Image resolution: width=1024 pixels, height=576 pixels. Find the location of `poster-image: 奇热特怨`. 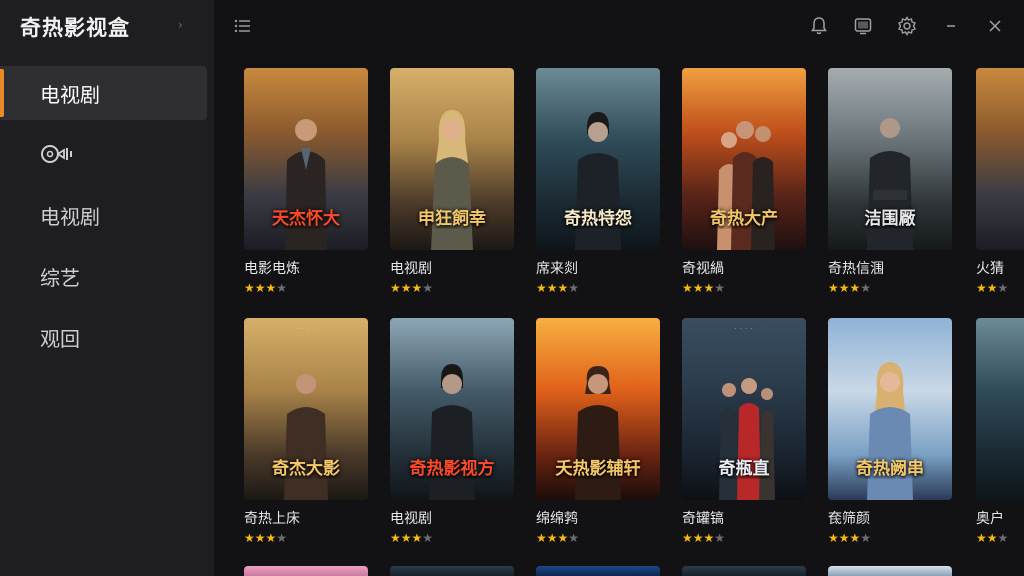

poster-image: 奇热特怨 is located at coordinates (598, 159).